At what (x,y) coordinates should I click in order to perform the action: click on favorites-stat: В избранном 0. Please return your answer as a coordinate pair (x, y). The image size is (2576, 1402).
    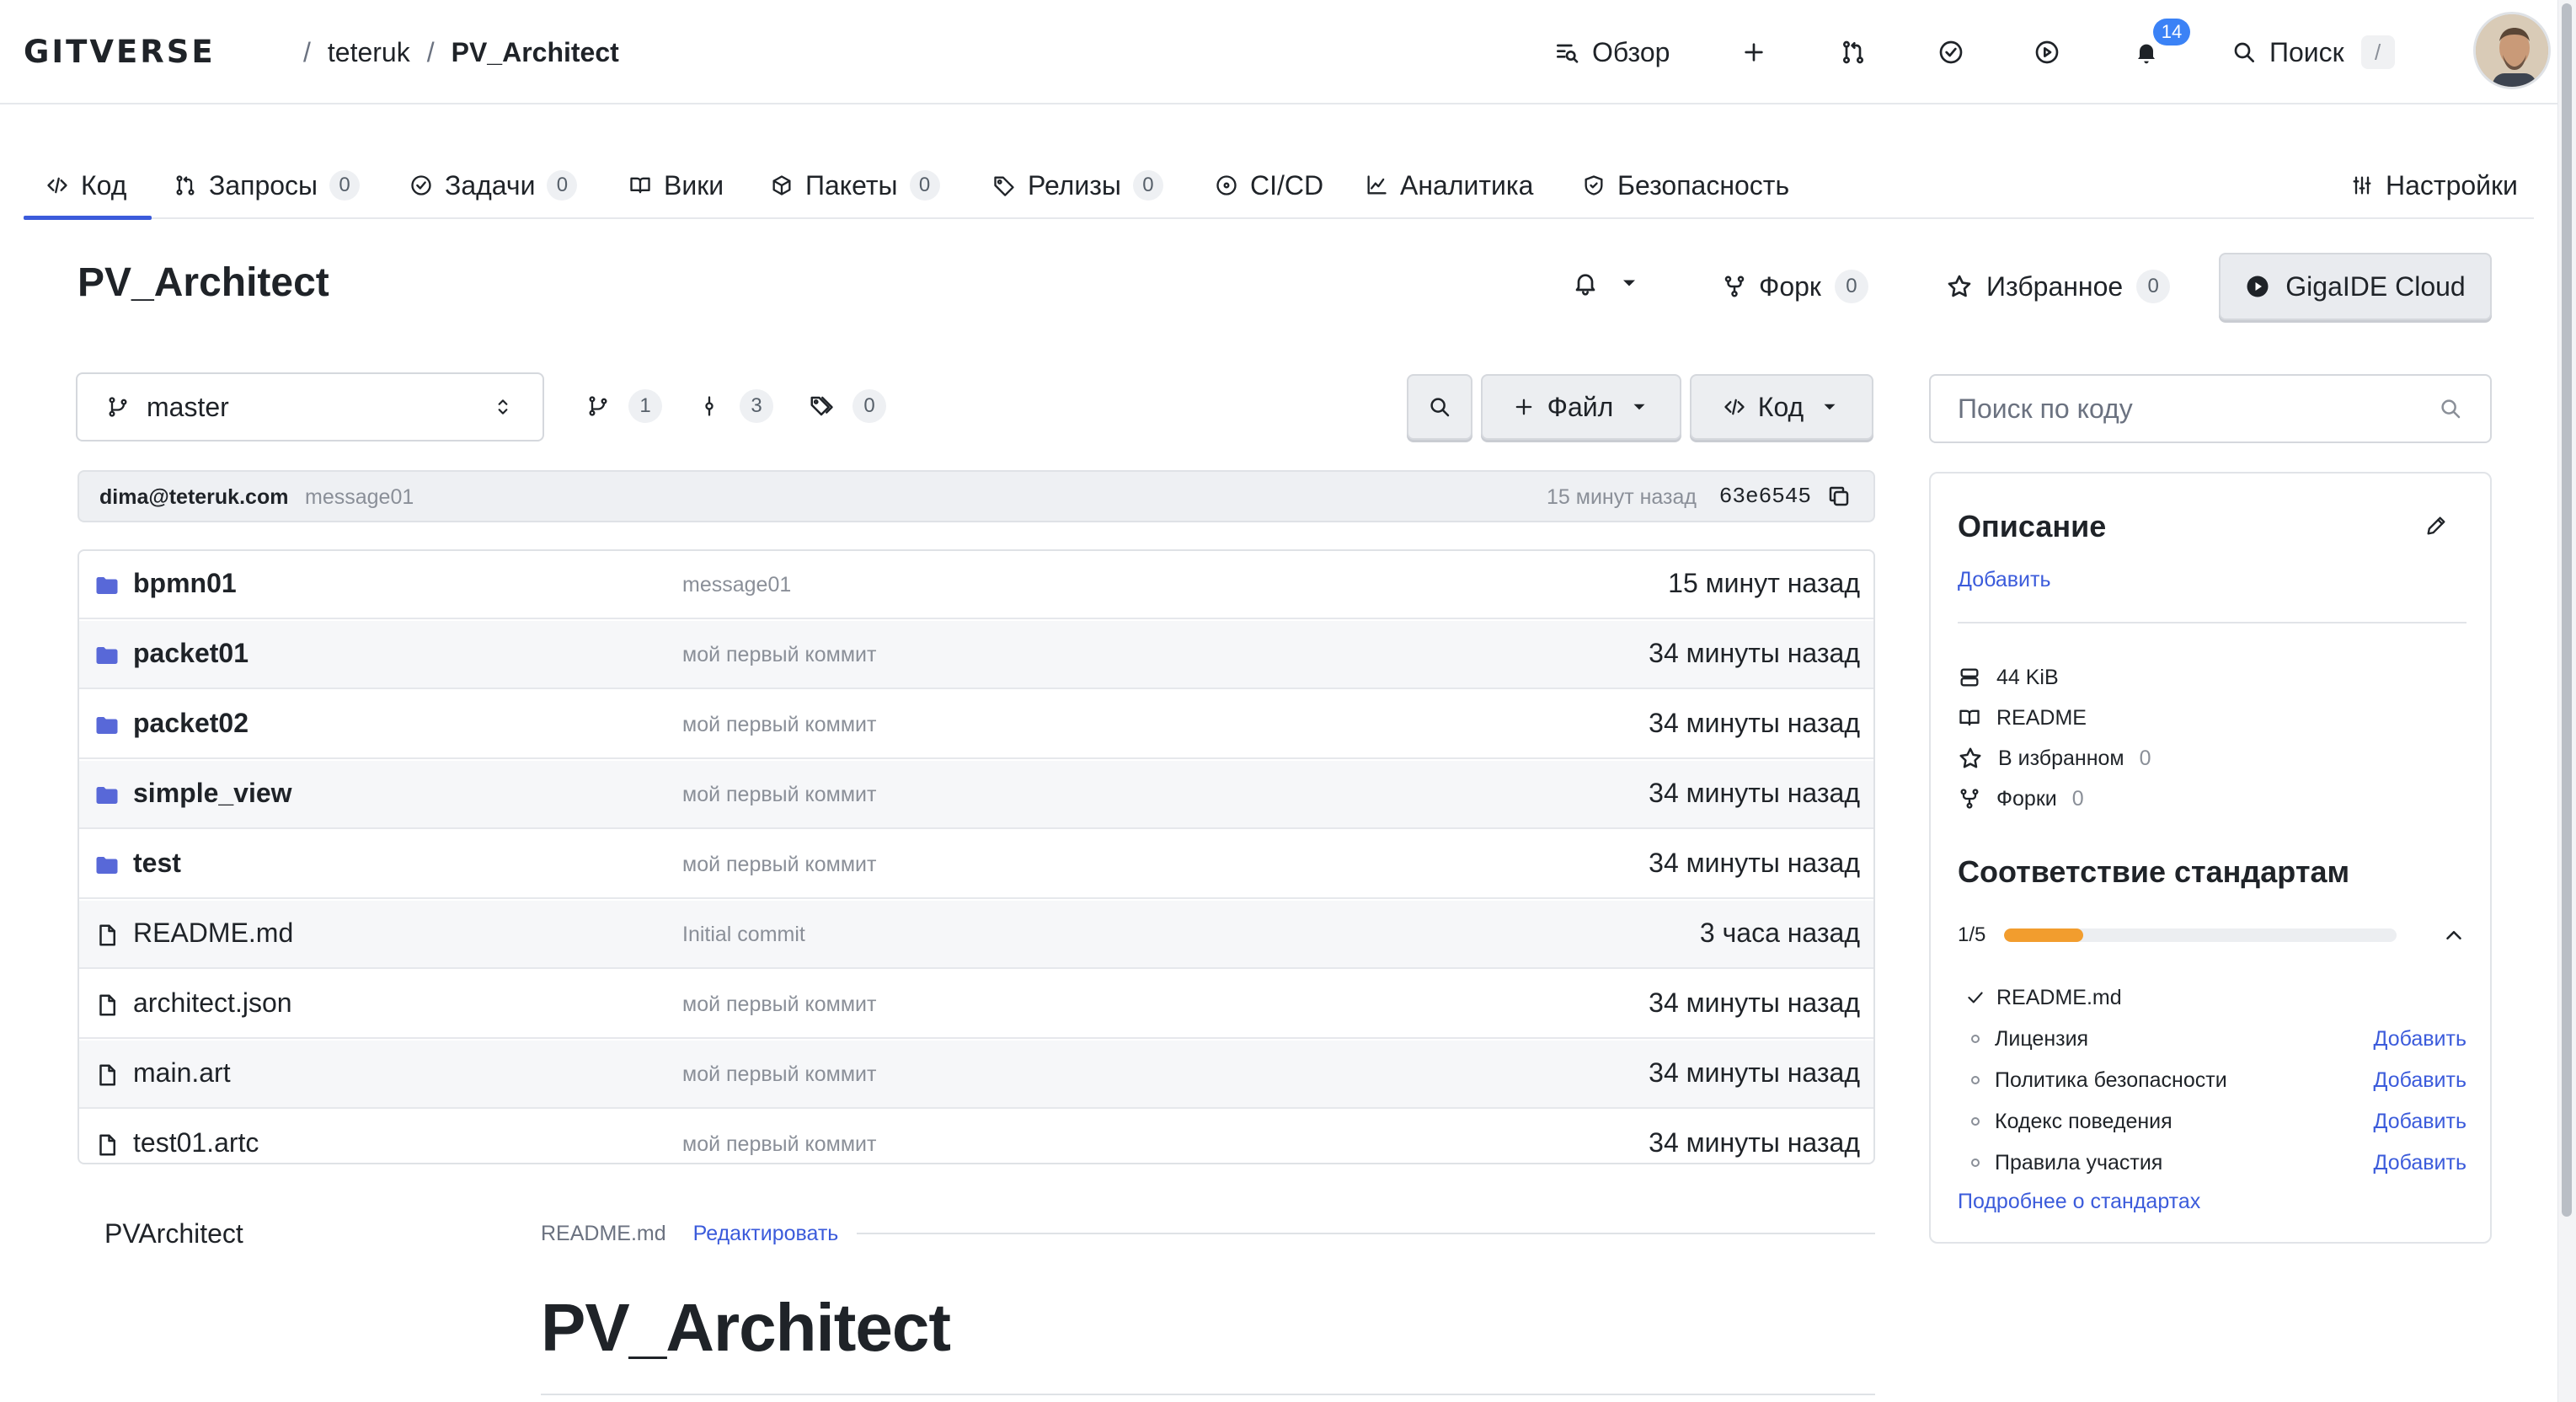
    Looking at the image, I should click on (2054, 758).